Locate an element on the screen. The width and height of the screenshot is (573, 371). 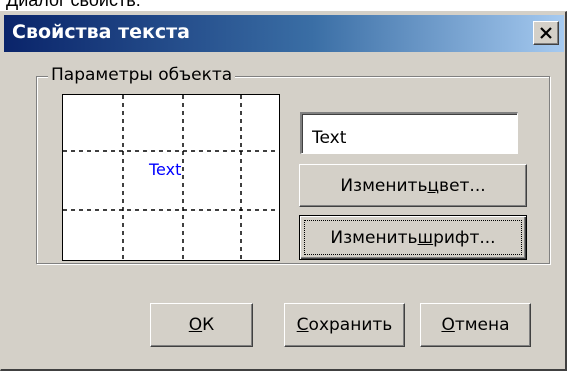
cancel-label-end: тмена is located at coordinates (482, 325).